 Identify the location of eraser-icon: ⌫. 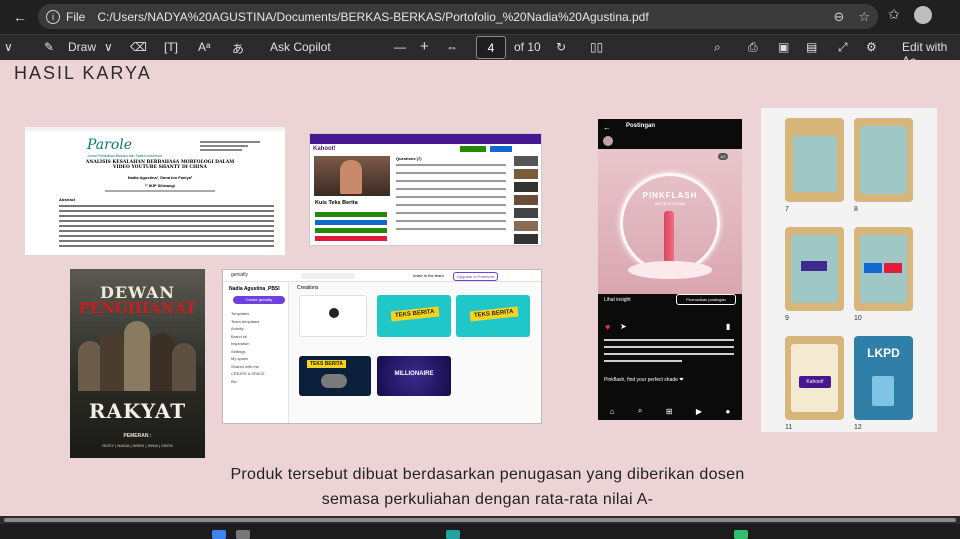
(138, 47).